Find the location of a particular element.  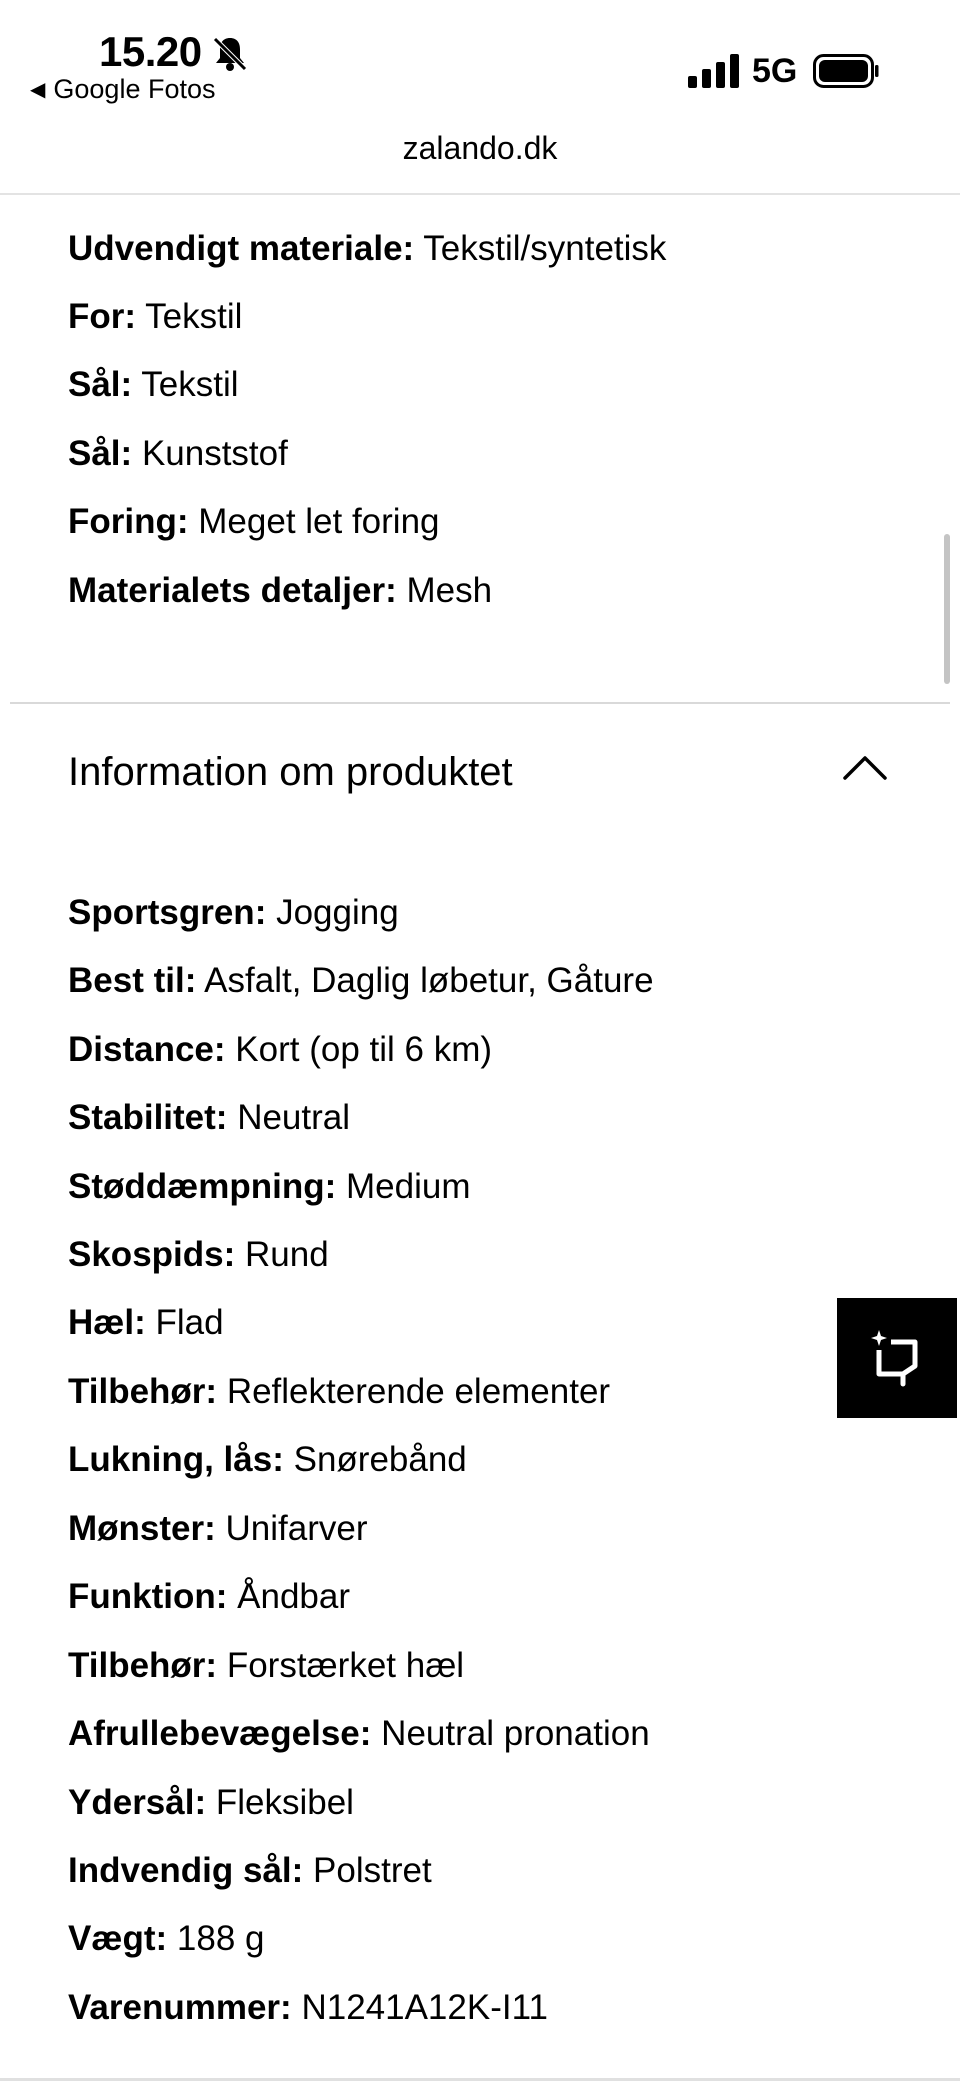

attr-key: Stabilitet: is located at coordinates (148, 1117).